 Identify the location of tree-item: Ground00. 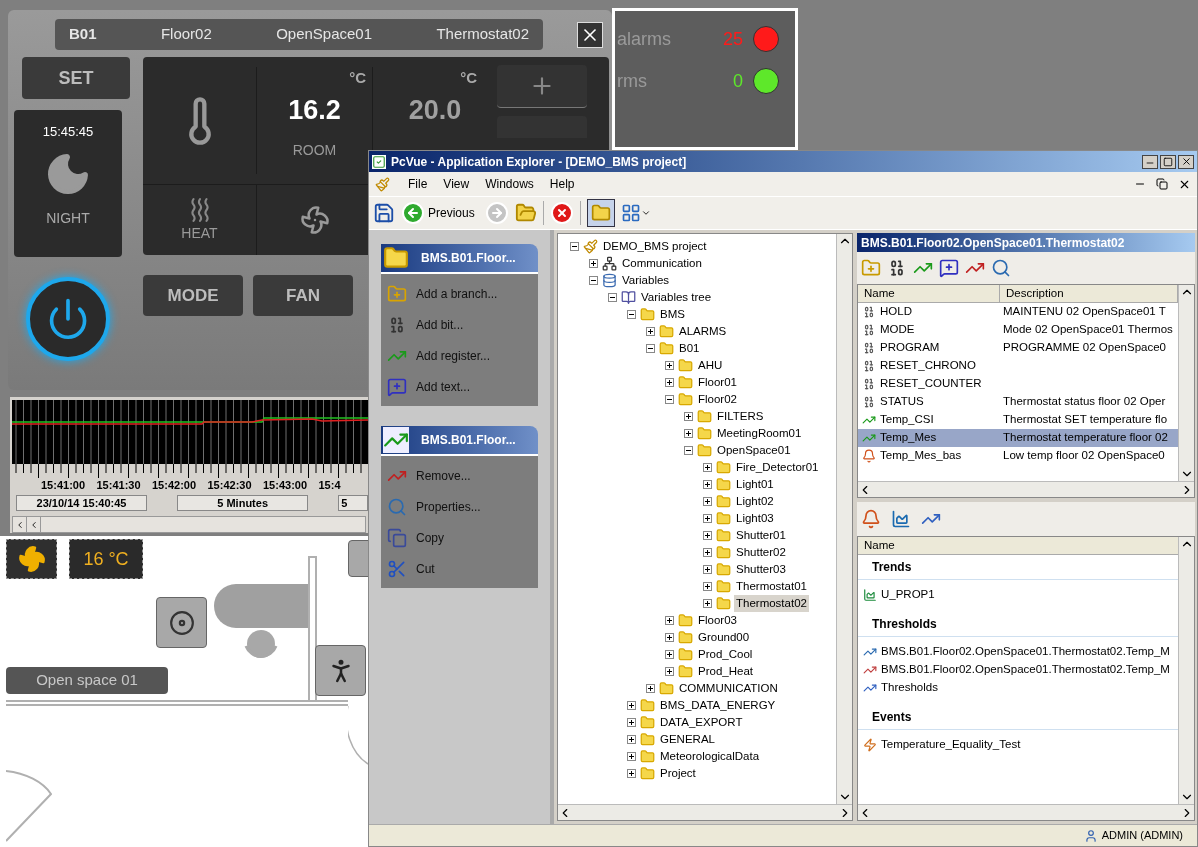
(724, 637).